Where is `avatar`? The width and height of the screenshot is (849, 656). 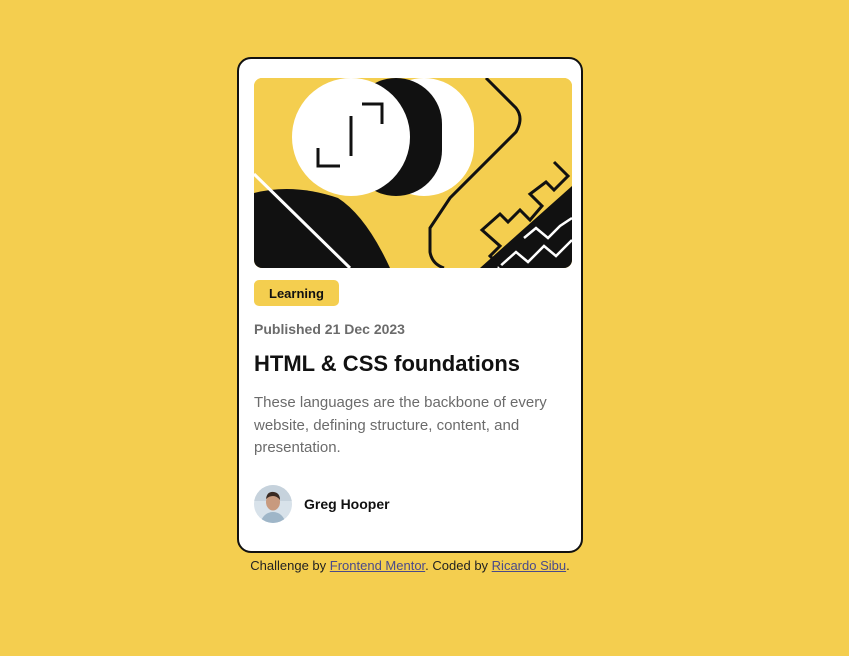 avatar is located at coordinates (273, 504).